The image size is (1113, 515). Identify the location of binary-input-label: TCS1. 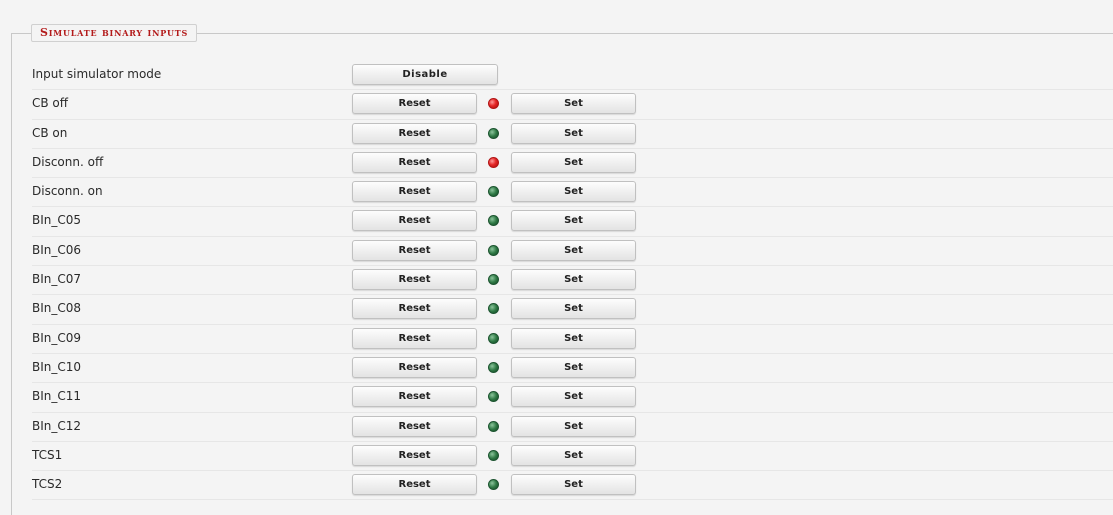
(47, 454).